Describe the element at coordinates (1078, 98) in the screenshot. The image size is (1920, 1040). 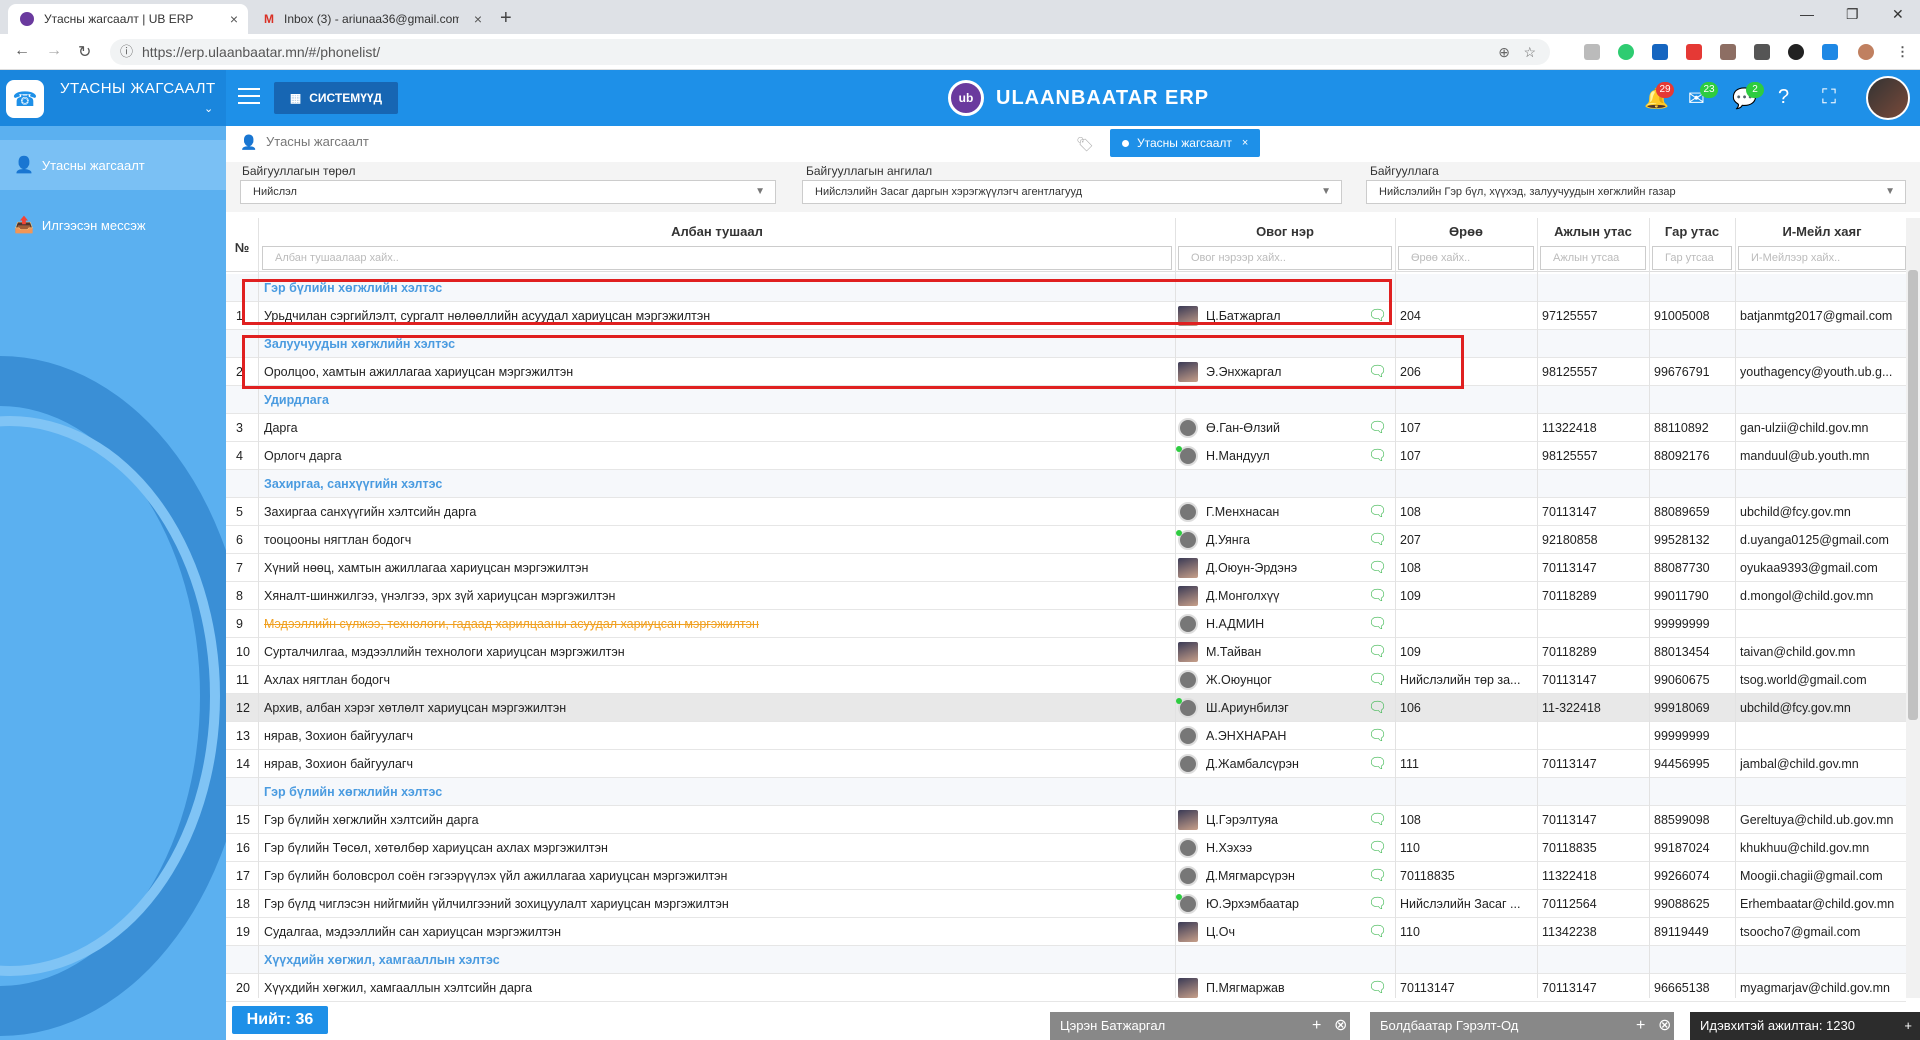
I see `brand-logo: ub ULAANBAATAR ERP` at that location.